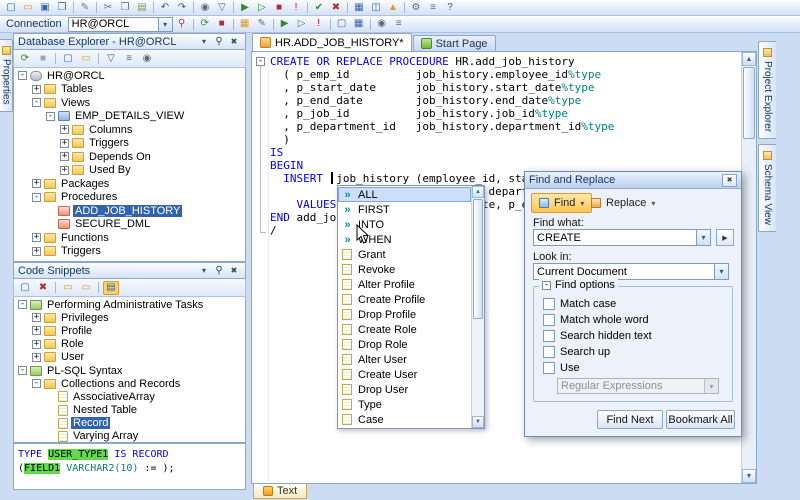 This screenshot has width=800, height=500. Describe the element at coordinates (129, 317) in the screenshot. I see `tree-item-privileges: + Privileges` at that location.